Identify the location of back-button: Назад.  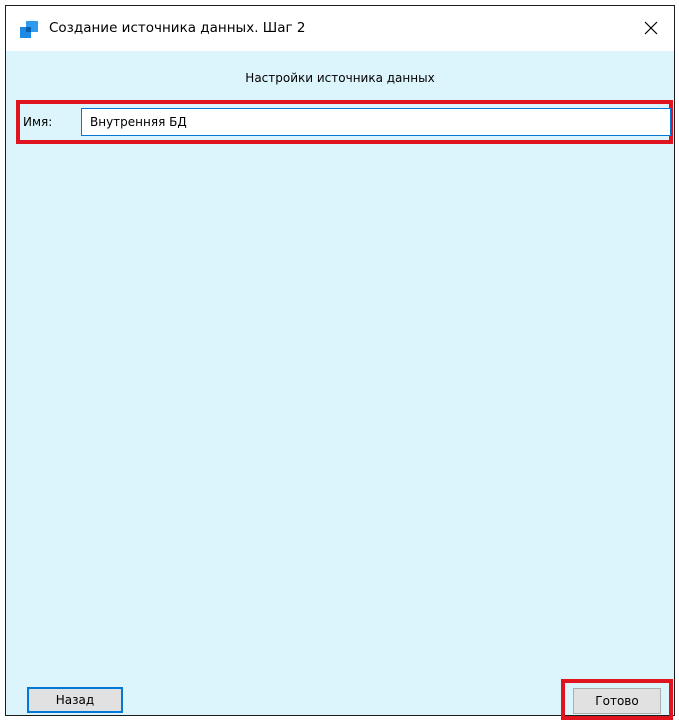
(75, 700).